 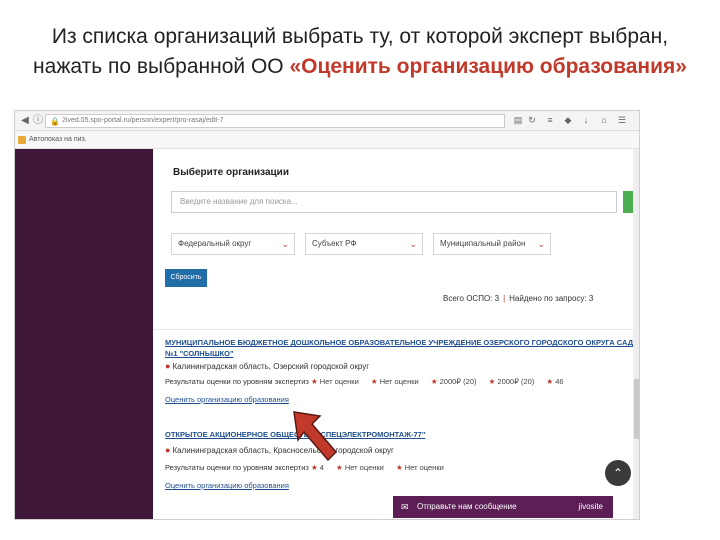 What do you see at coordinates (38, 121) in the screenshot?
I see `info-icon: ⓘ` at bounding box center [38, 121].